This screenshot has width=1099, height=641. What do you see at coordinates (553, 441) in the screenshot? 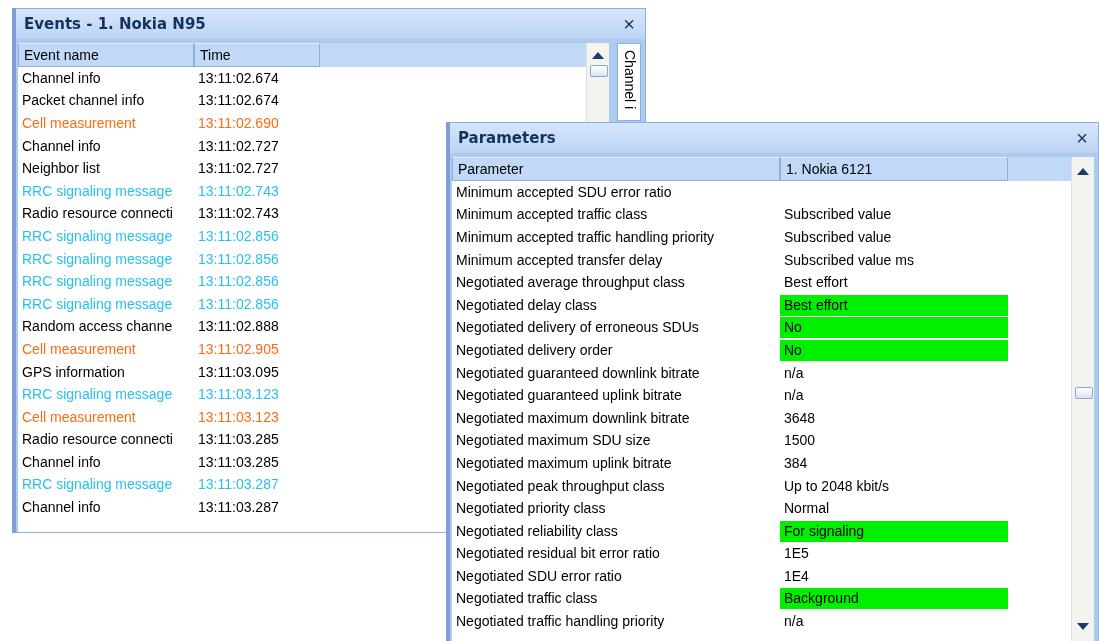
I see `parameter-cell-text: Negotiated maximum SDU size` at bounding box center [553, 441].